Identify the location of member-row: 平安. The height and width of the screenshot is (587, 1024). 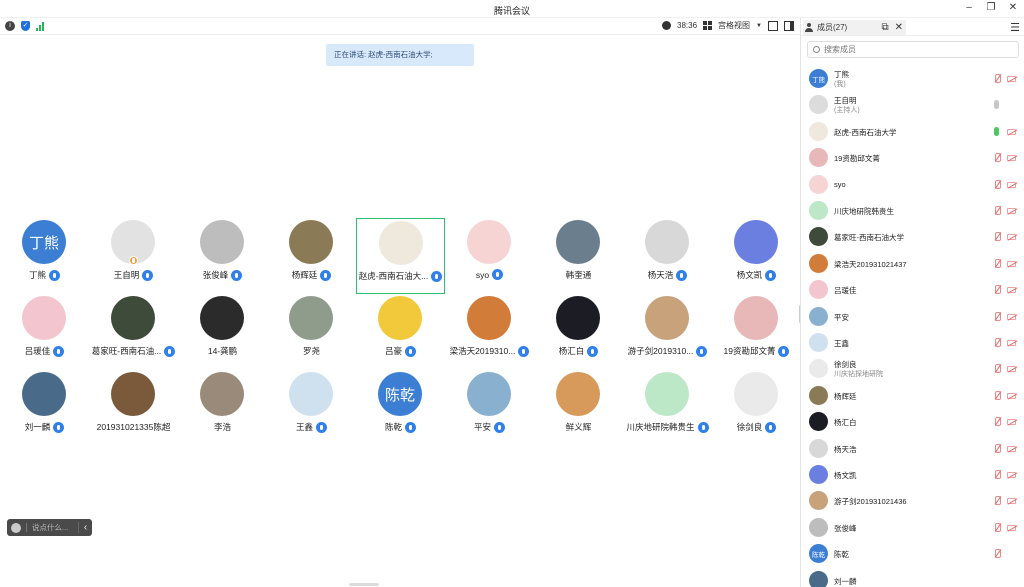
(912, 316).